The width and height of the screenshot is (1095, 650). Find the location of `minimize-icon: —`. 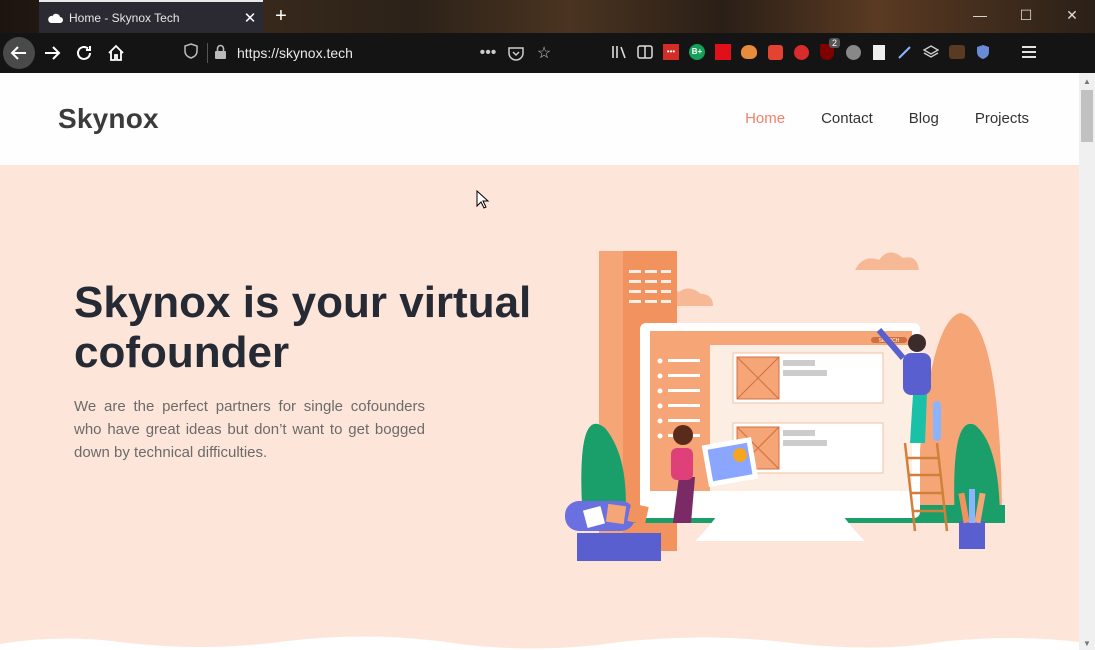

minimize-icon: — is located at coordinates (980, 16).